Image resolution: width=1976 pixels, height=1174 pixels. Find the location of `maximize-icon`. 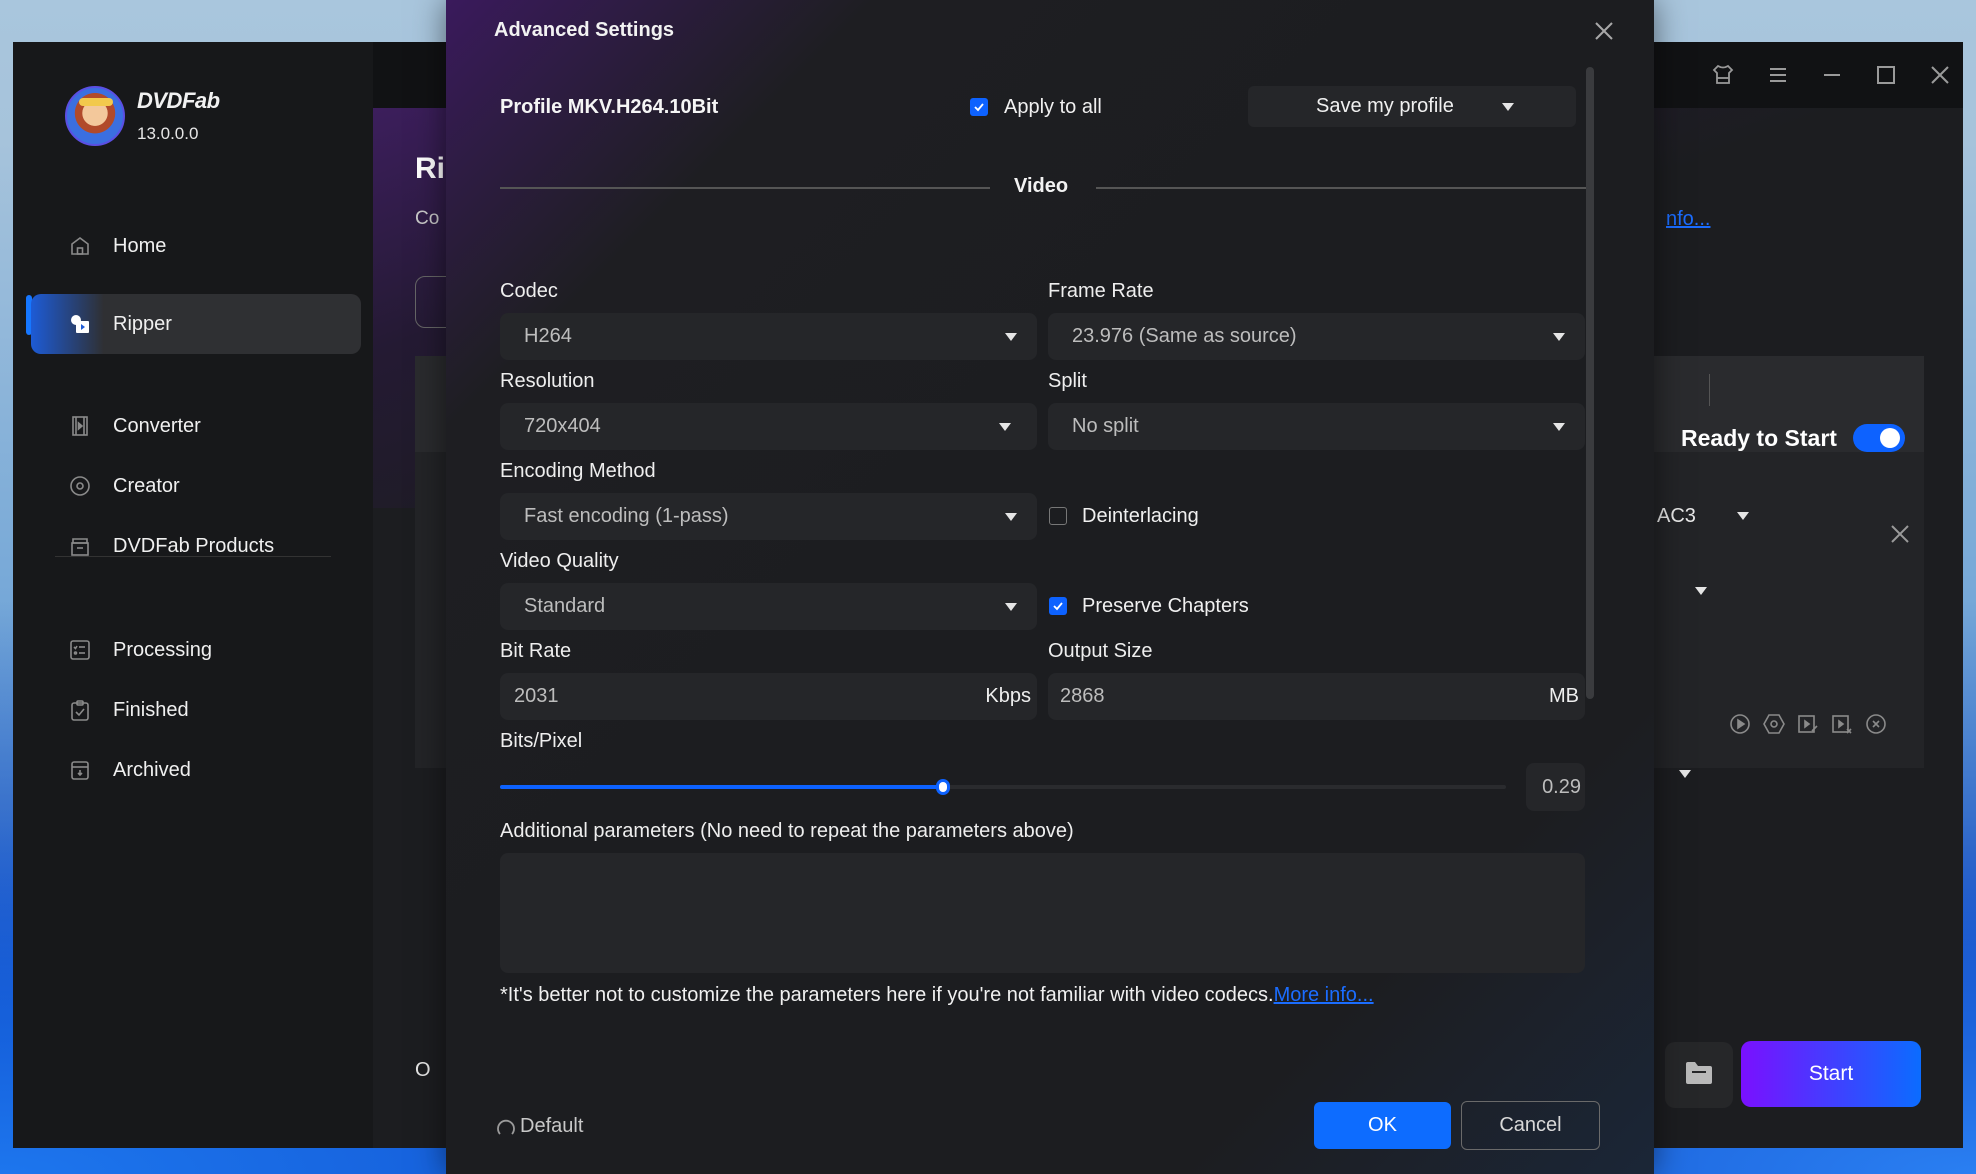

maximize-icon is located at coordinates (1886, 75).